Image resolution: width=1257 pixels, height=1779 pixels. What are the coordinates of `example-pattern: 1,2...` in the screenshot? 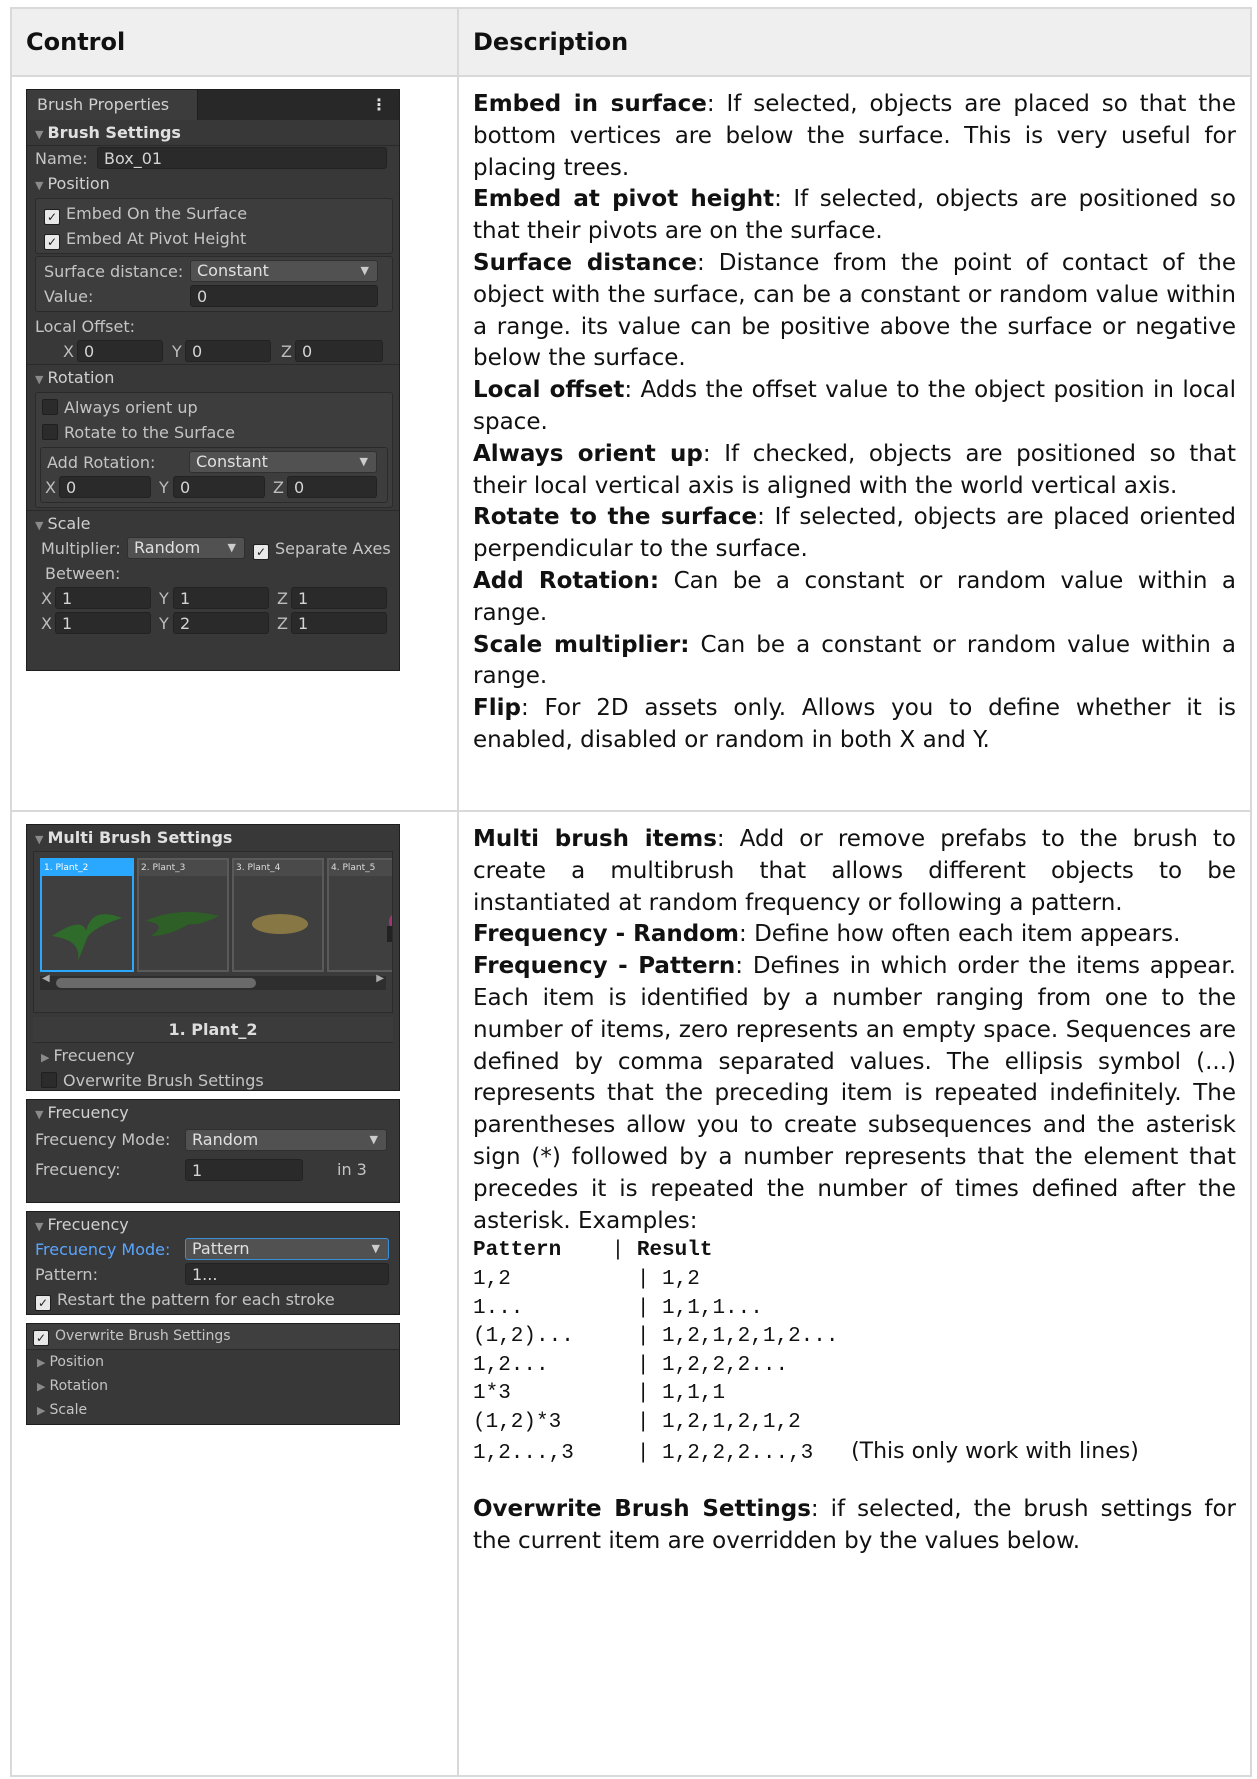 It's located at (511, 1365).